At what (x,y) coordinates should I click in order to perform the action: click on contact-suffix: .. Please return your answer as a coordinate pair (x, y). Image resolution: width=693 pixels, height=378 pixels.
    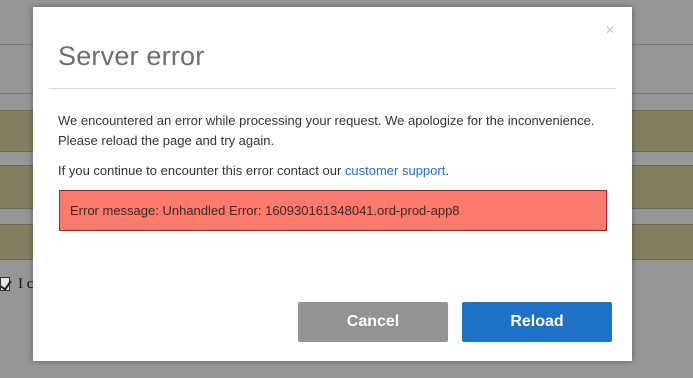
    Looking at the image, I should click on (447, 170).